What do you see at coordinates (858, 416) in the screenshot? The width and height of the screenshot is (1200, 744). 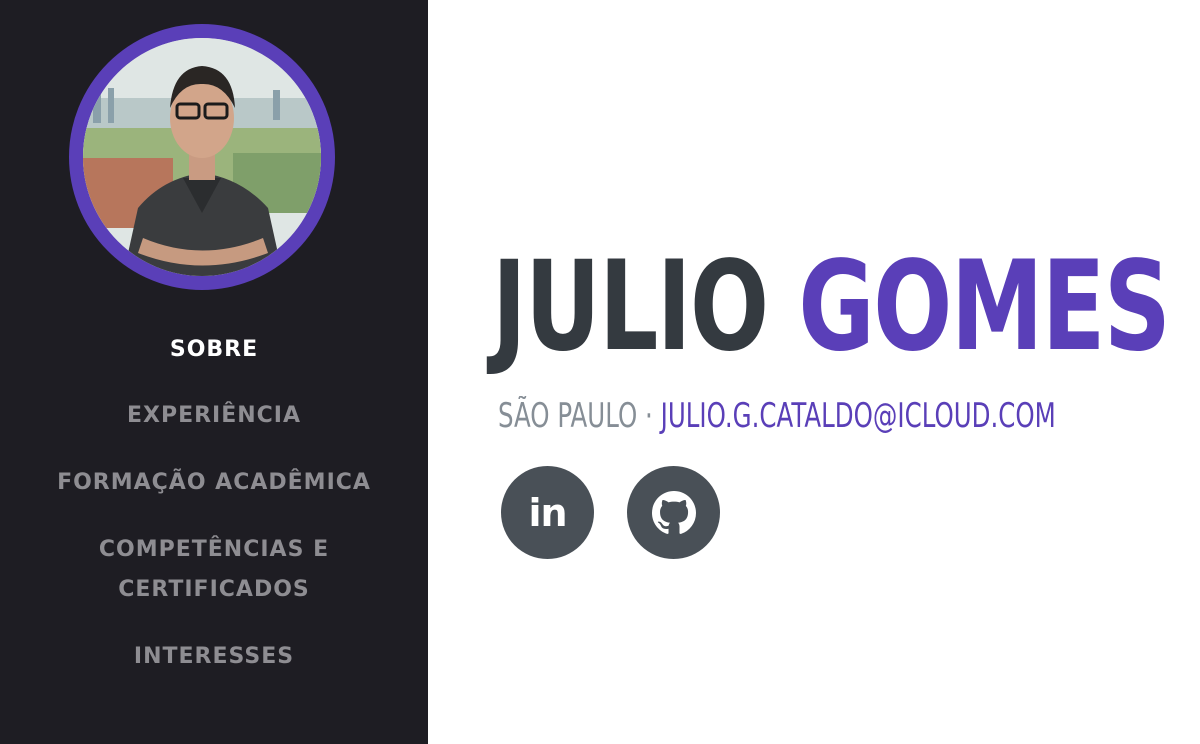 I see `email-link: JULIO.G.CATALDO@ICLOUD.COM` at bounding box center [858, 416].